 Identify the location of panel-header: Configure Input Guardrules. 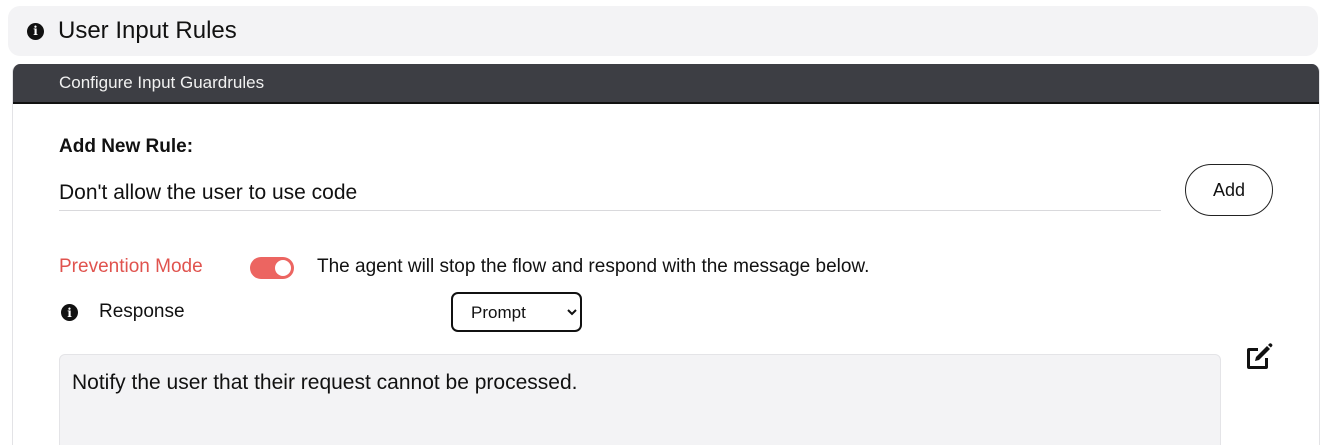
(666, 84).